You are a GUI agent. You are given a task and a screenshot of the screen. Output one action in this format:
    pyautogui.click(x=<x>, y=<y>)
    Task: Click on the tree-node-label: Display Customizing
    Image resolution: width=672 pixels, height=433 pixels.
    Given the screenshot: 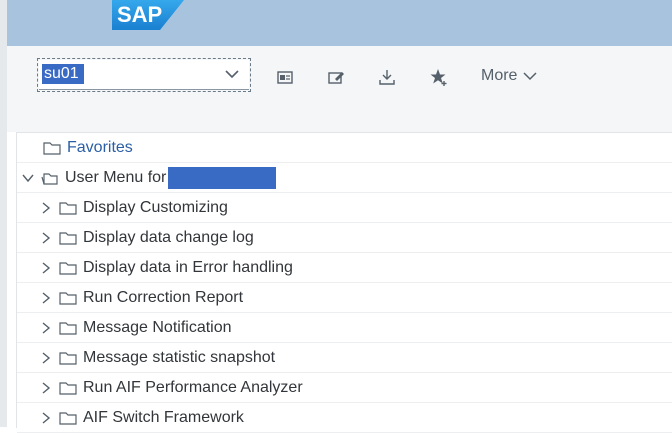 What is the action you would take?
    pyautogui.click(x=155, y=207)
    